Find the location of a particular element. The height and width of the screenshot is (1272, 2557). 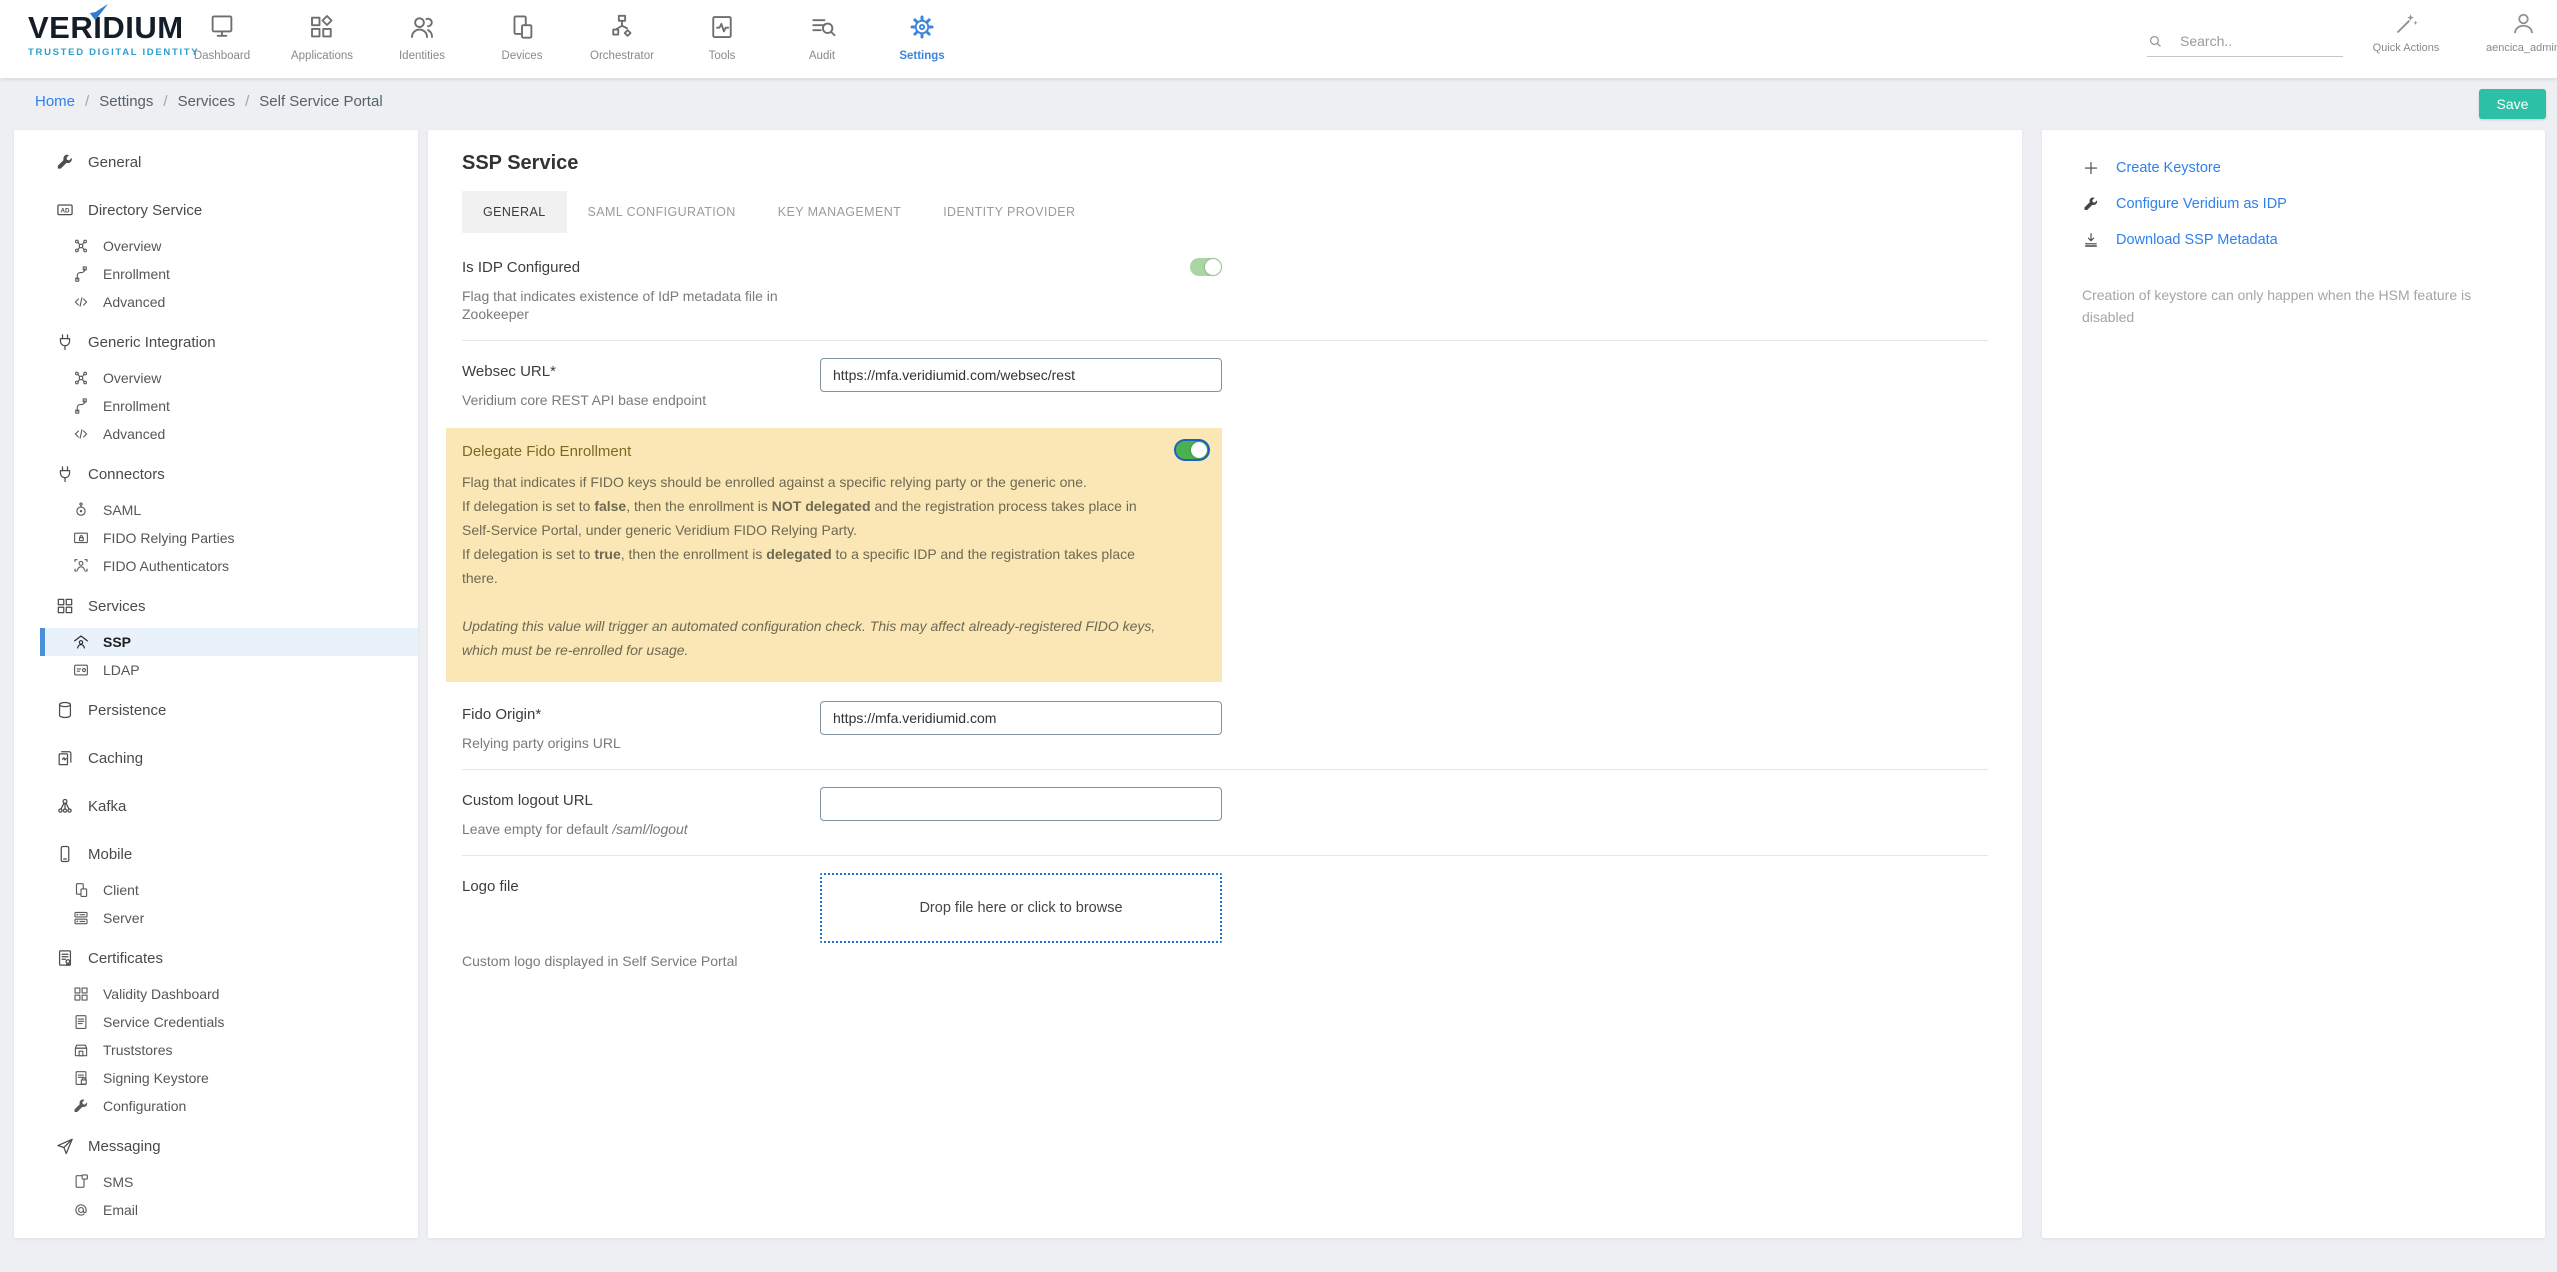

nav-item-orchestrator: Orchestrator is located at coordinates (622, 39).